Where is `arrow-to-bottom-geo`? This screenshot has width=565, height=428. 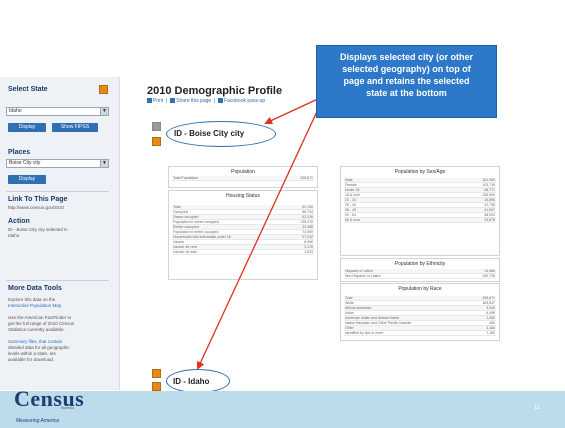 arrow-to-bottom-geo is located at coordinates (258, 237).